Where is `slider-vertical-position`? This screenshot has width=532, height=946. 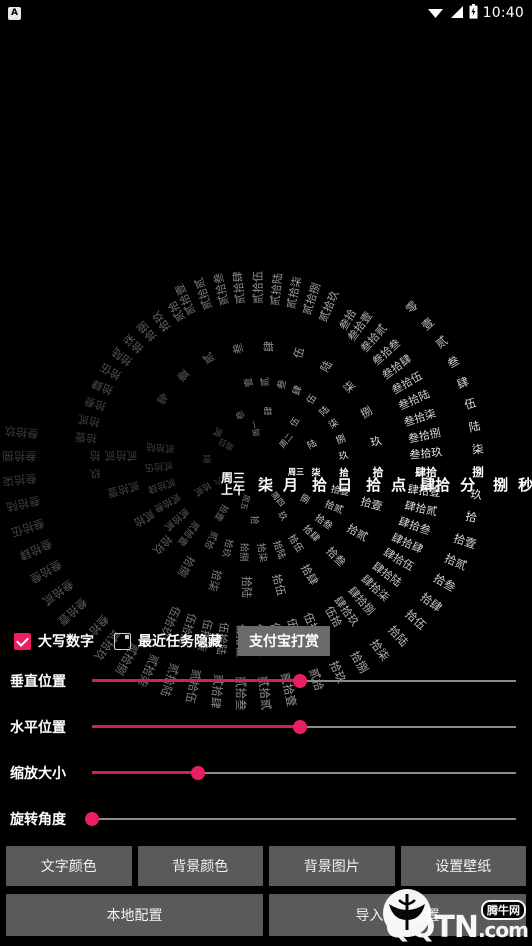 slider-vertical-position is located at coordinates (304, 681).